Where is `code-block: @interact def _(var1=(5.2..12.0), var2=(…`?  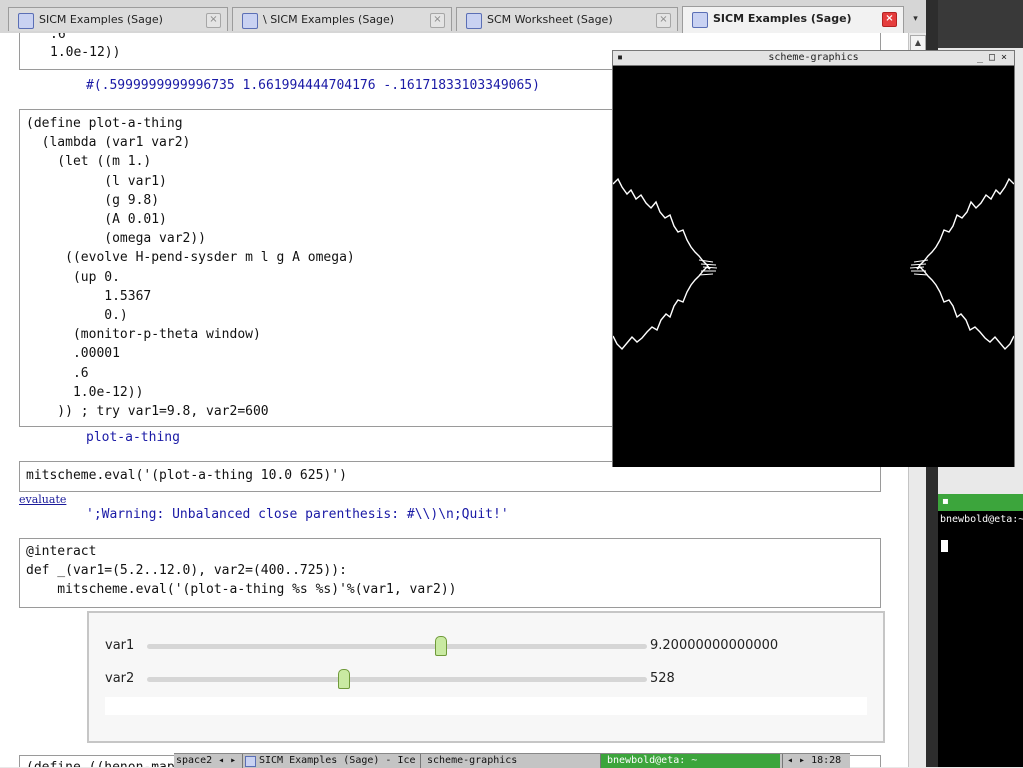
code-block: @interact def _(var1=(5.2..12.0), var2=(… is located at coordinates (241, 571).